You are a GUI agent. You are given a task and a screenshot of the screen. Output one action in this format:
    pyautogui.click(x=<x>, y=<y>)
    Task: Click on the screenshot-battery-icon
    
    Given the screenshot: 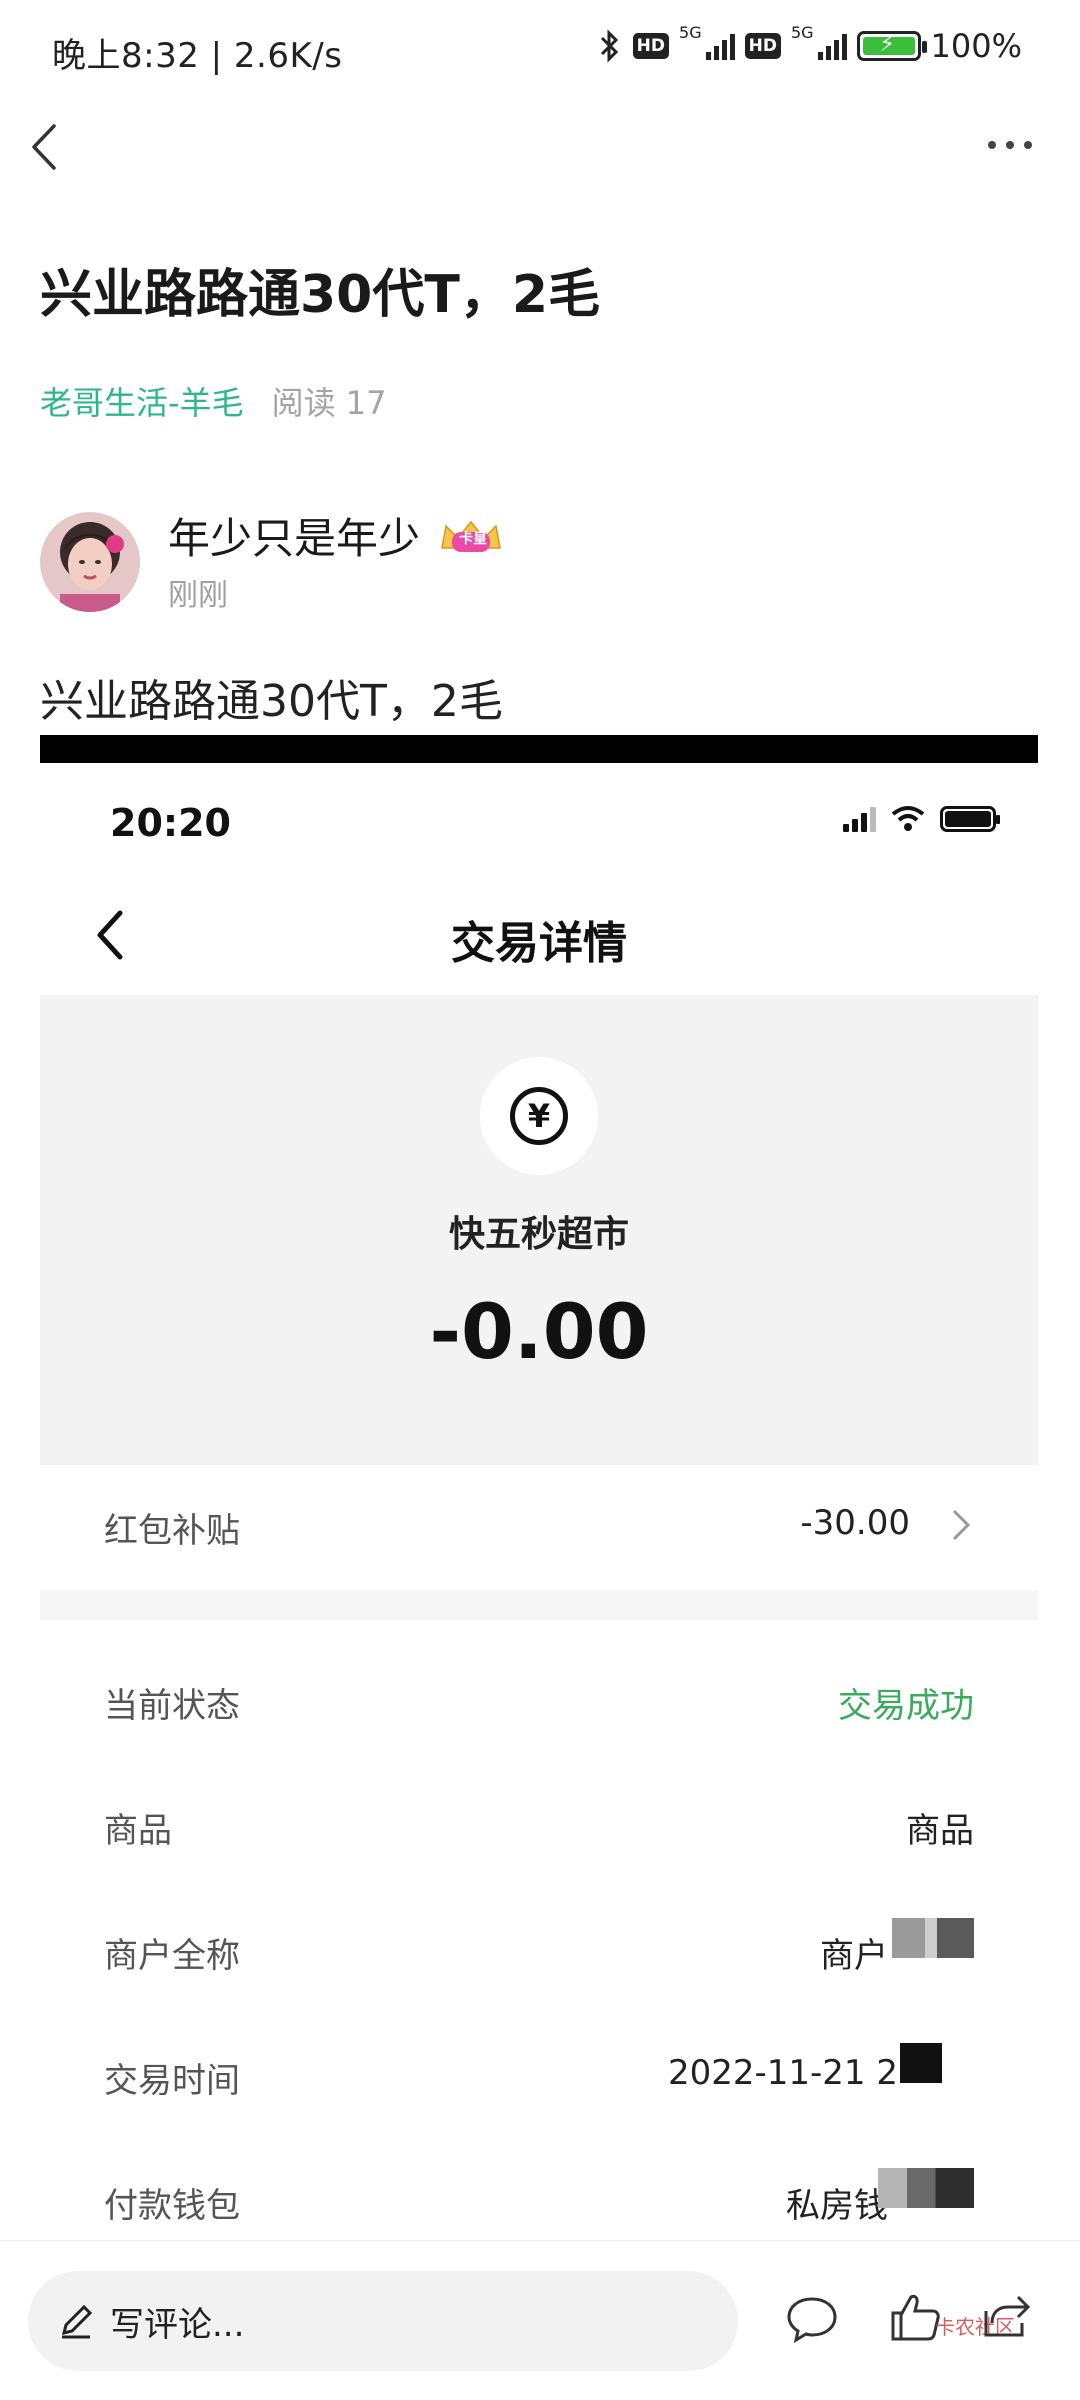 What is the action you would take?
    pyautogui.click(x=970, y=819)
    